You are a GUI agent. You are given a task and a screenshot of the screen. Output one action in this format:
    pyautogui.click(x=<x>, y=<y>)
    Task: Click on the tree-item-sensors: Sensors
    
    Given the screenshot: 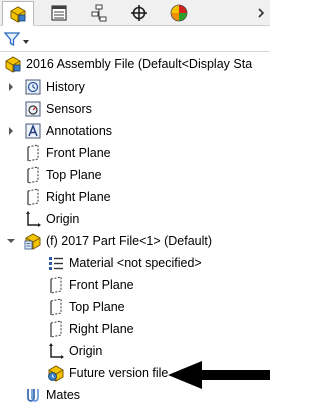 What is the action you would take?
    pyautogui.click(x=58, y=109)
    